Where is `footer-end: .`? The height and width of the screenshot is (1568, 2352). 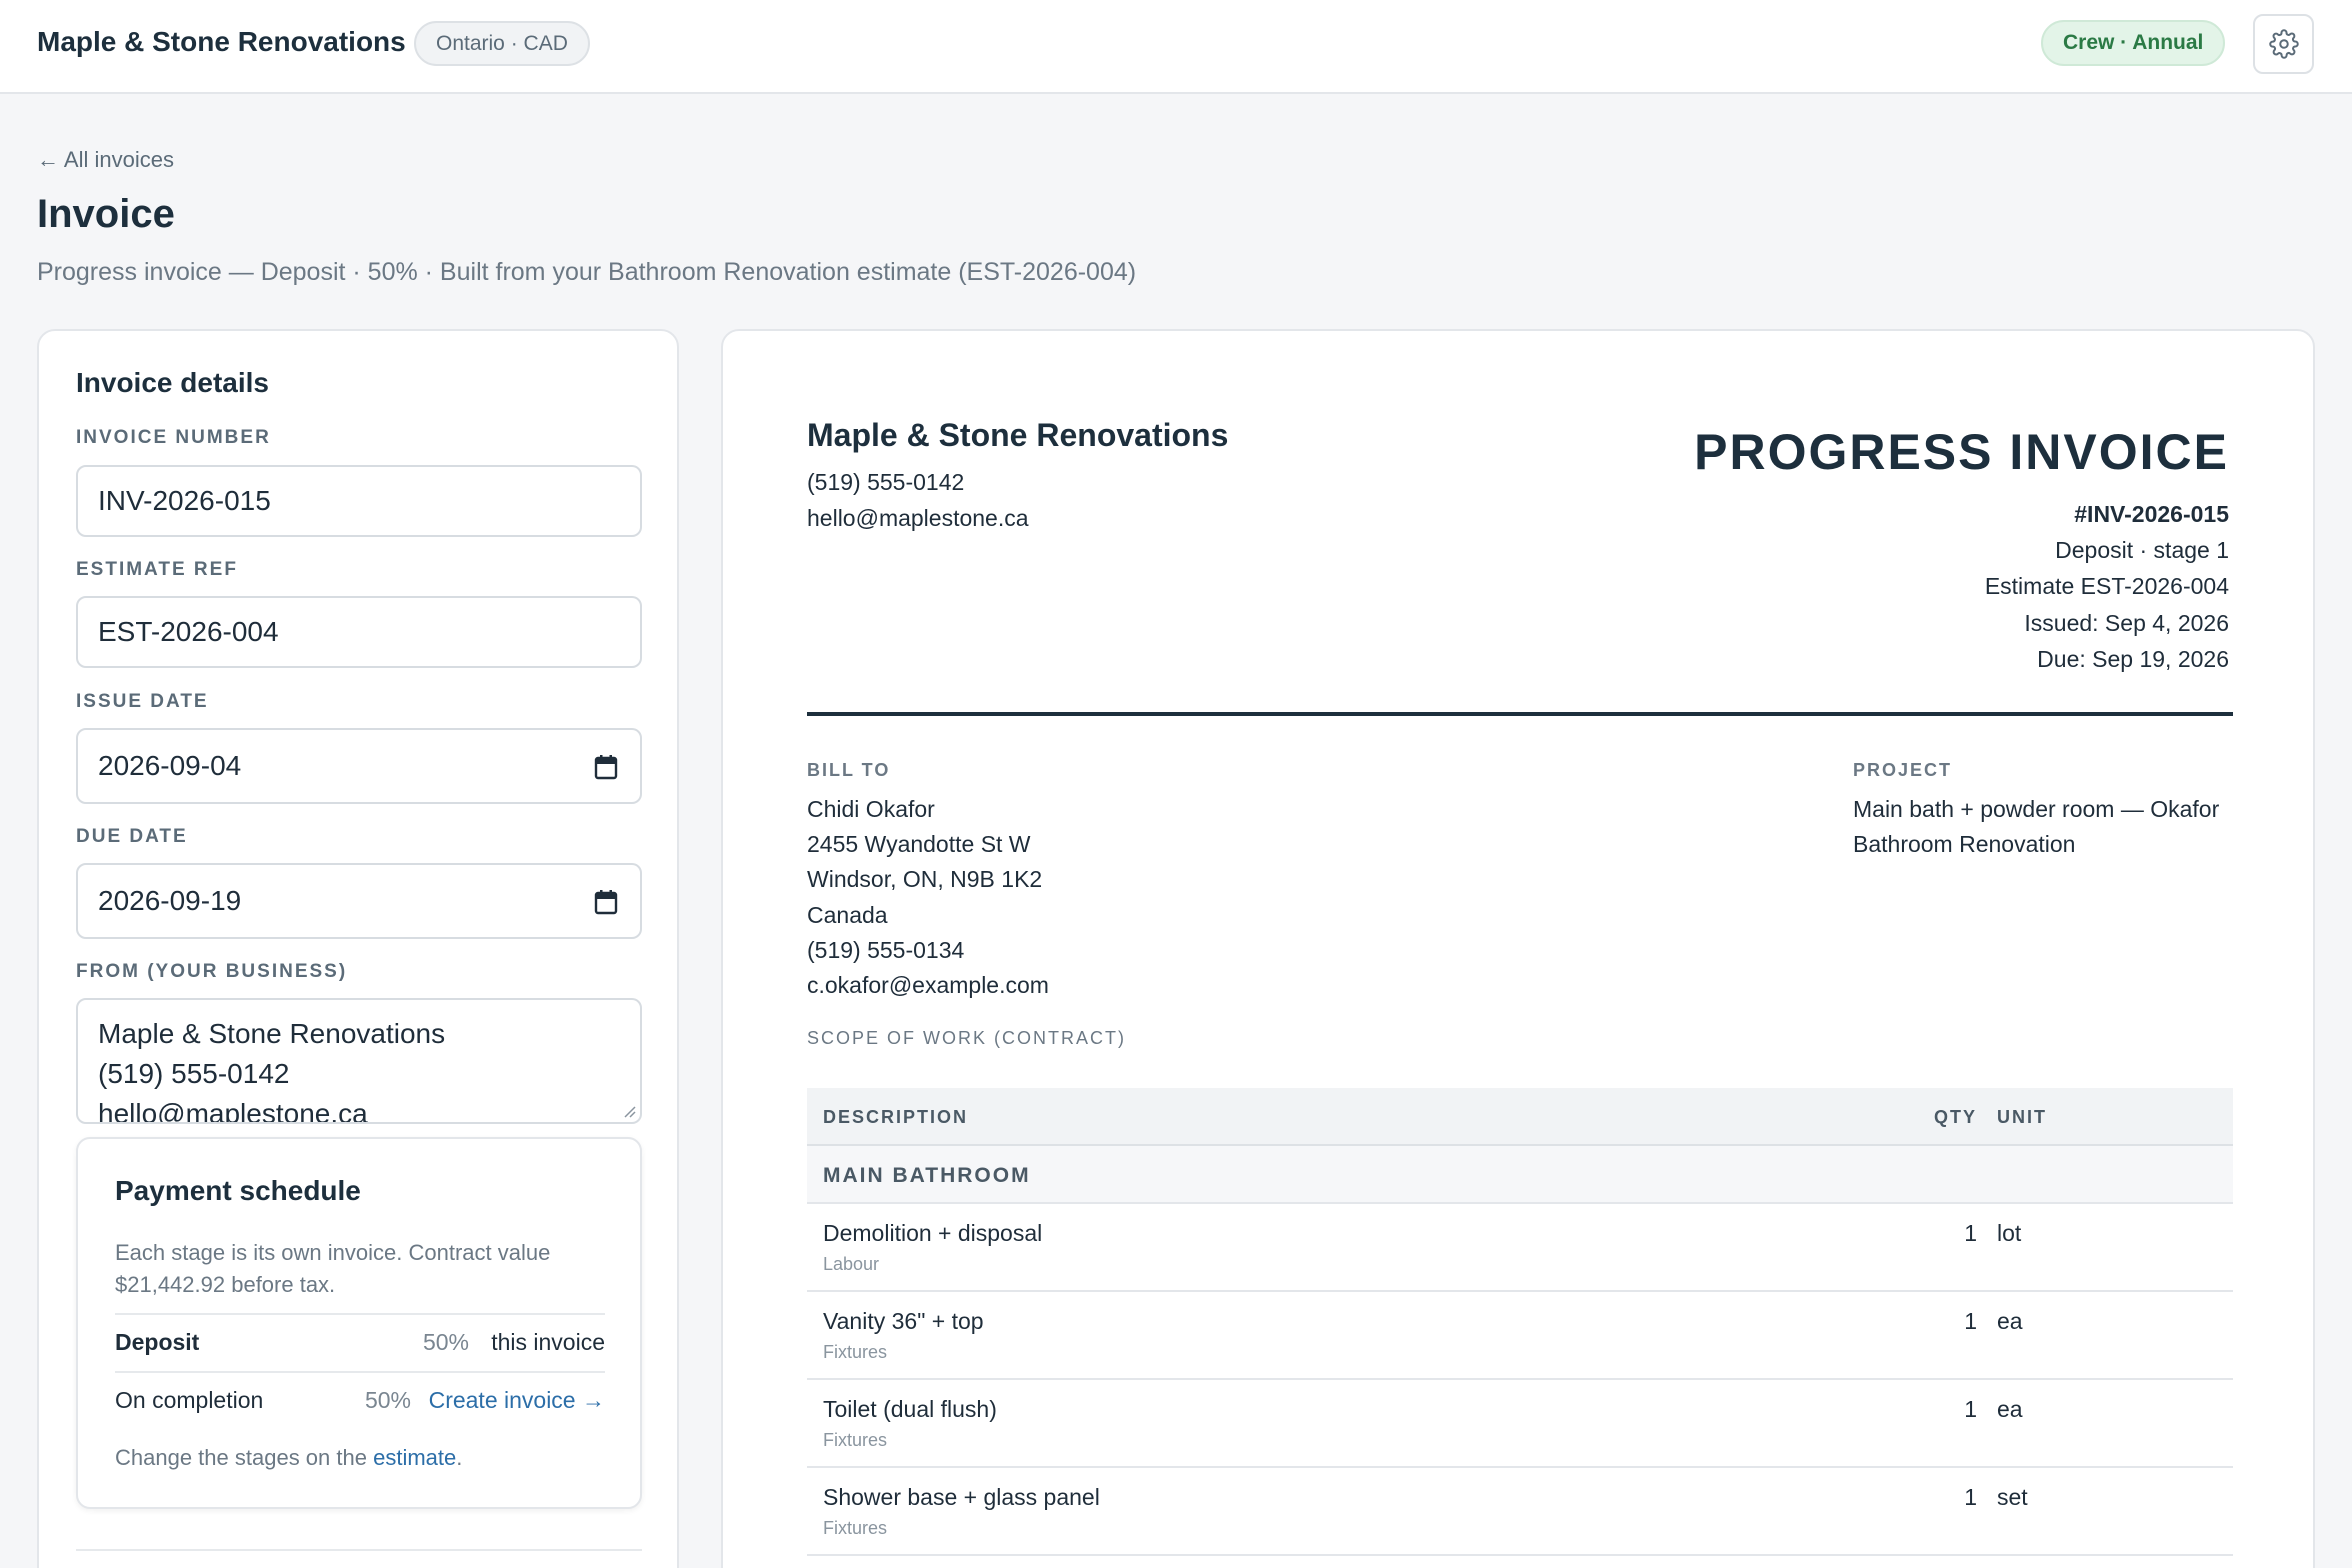
footer-end: . is located at coordinates (459, 1457).